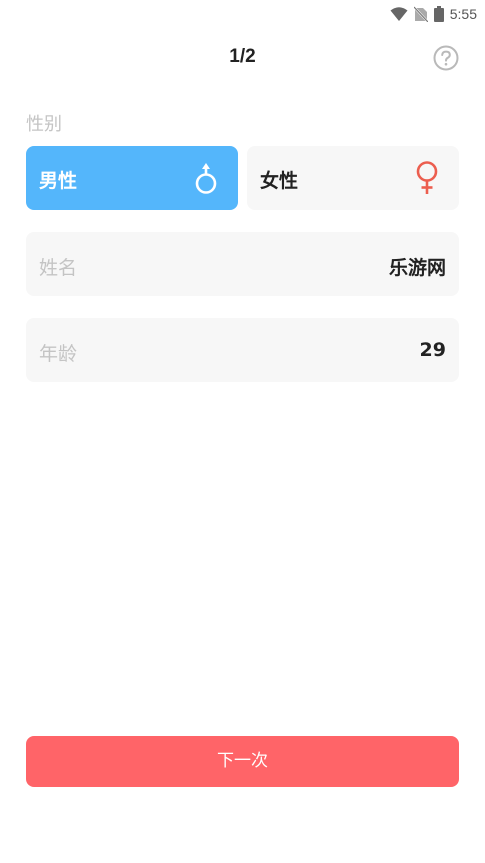 The height and width of the screenshot is (863, 485). What do you see at coordinates (242, 14) in the screenshot?
I see `status-bar: 5:55` at bounding box center [242, 14].